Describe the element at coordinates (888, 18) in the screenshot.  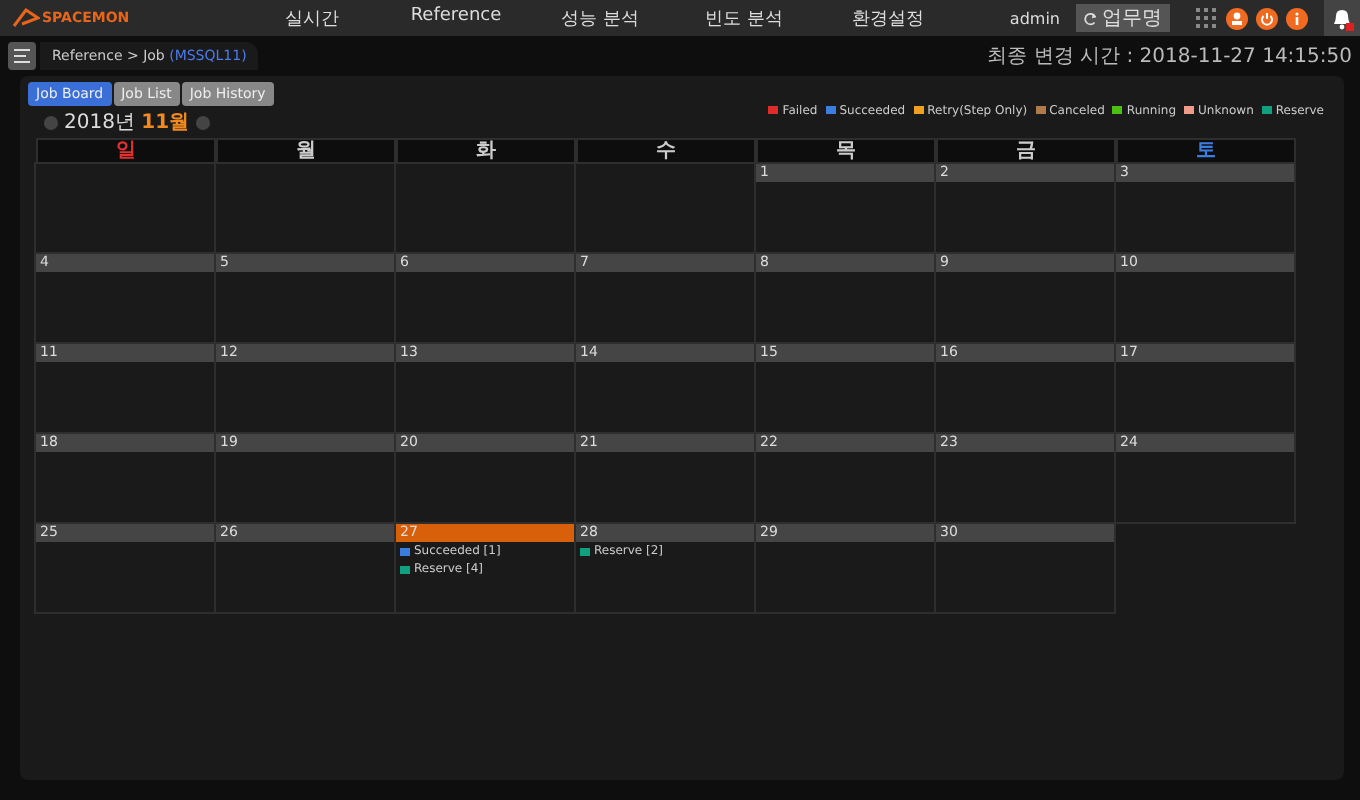
I see `nav-menu-item: 환경설정` at that location.